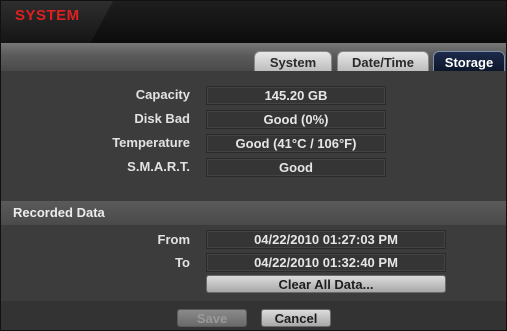 This screenshot has height=331, width=507. I want to click on to-value: 04/22/2010 01:32:40 PM, so click(326, 262).